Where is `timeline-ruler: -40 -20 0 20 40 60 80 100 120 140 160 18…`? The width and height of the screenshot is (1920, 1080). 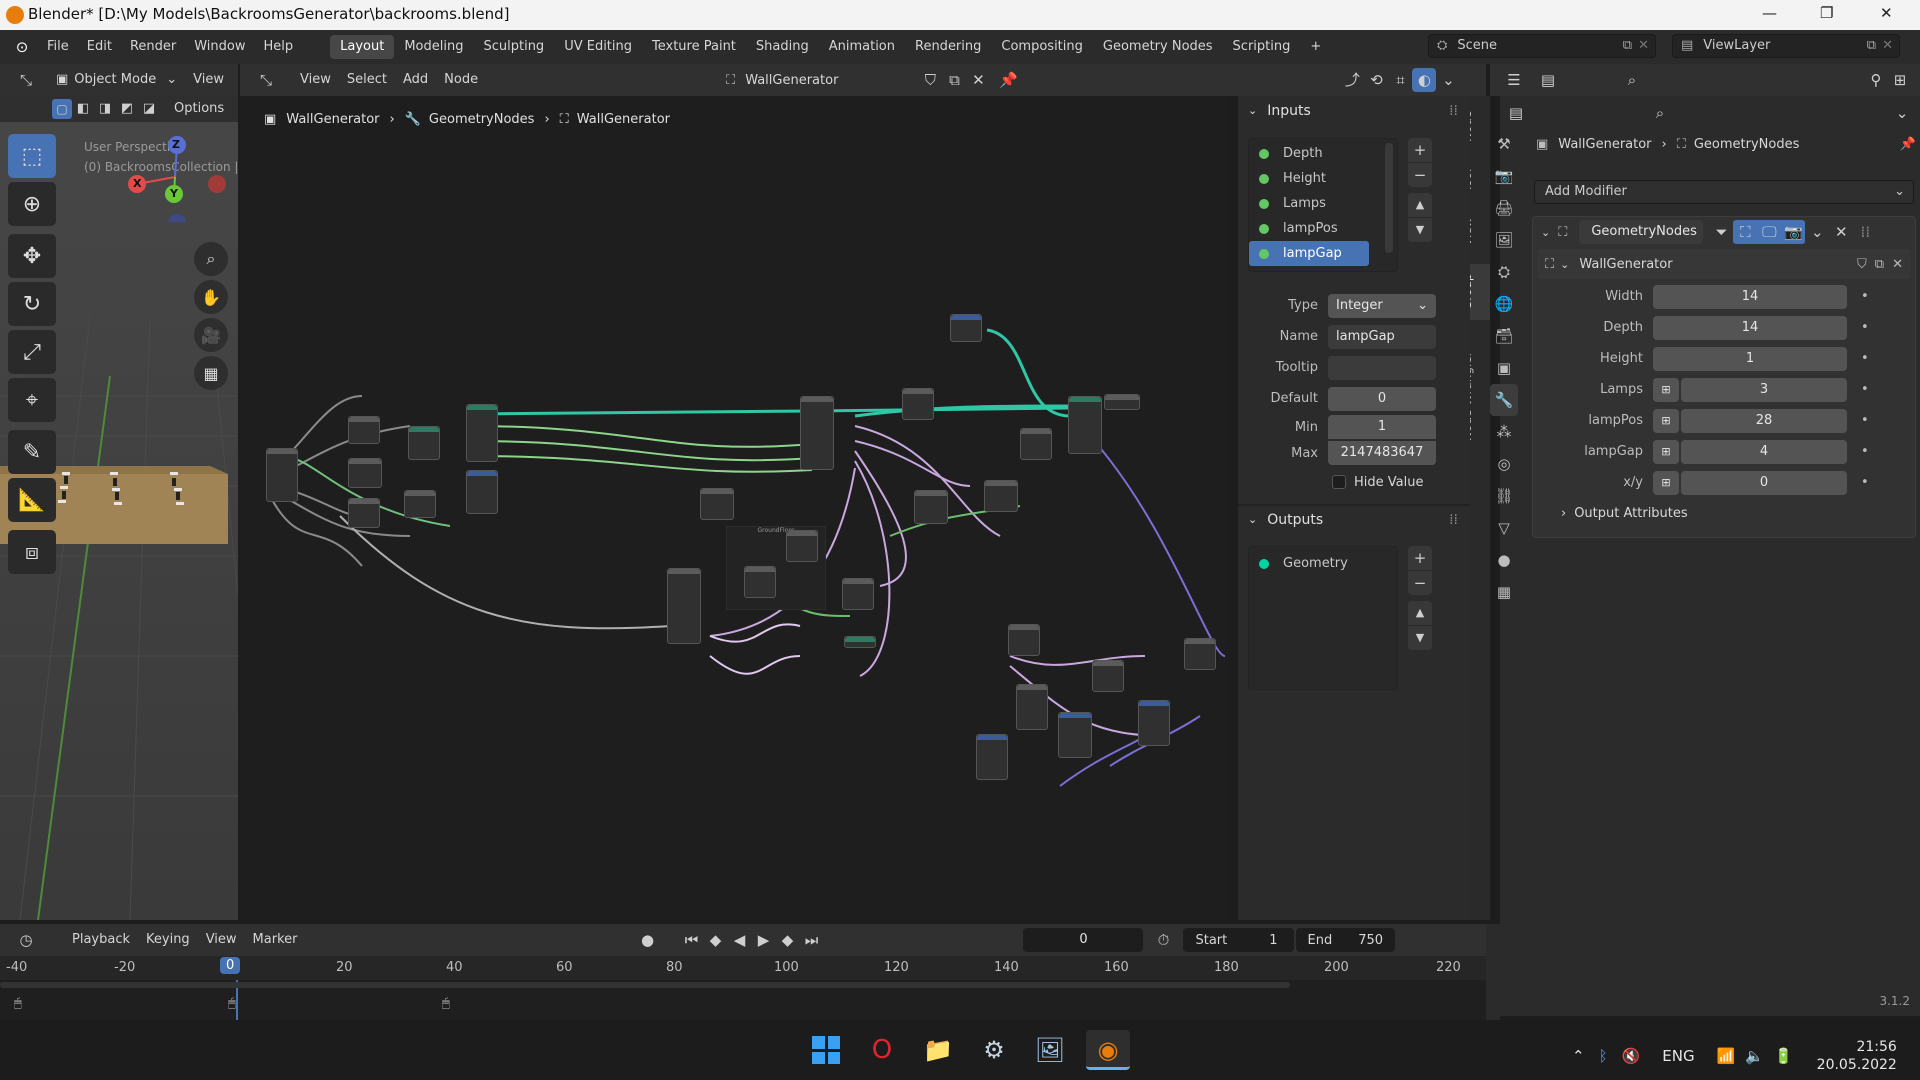
timeline-ruler: -40 -20 0 20 40 60 80 100 120 140 160 18… is located at coordinates (743, 968).